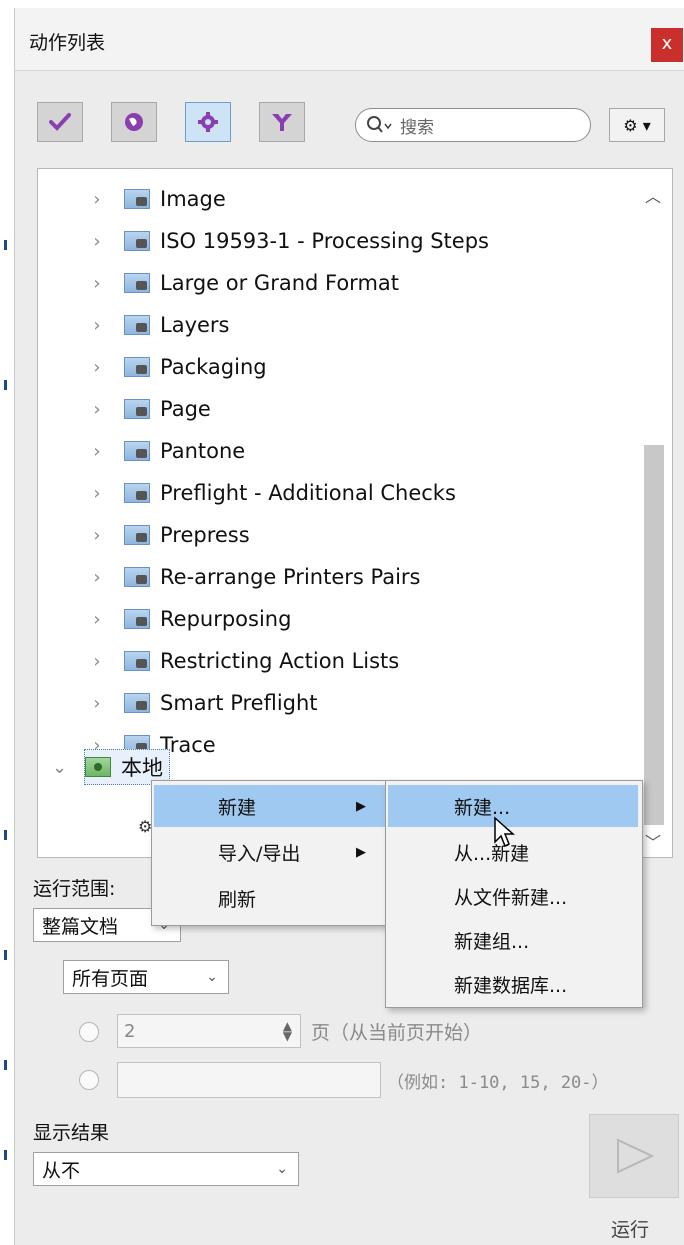 The height and width of the screenshot is (1245, 684). What do you see at coordinates (324, 241) in the screenshot?
I see `tree-item-label: ISO 19593-1 - Processing Steps` at bounding box center [324, 241].